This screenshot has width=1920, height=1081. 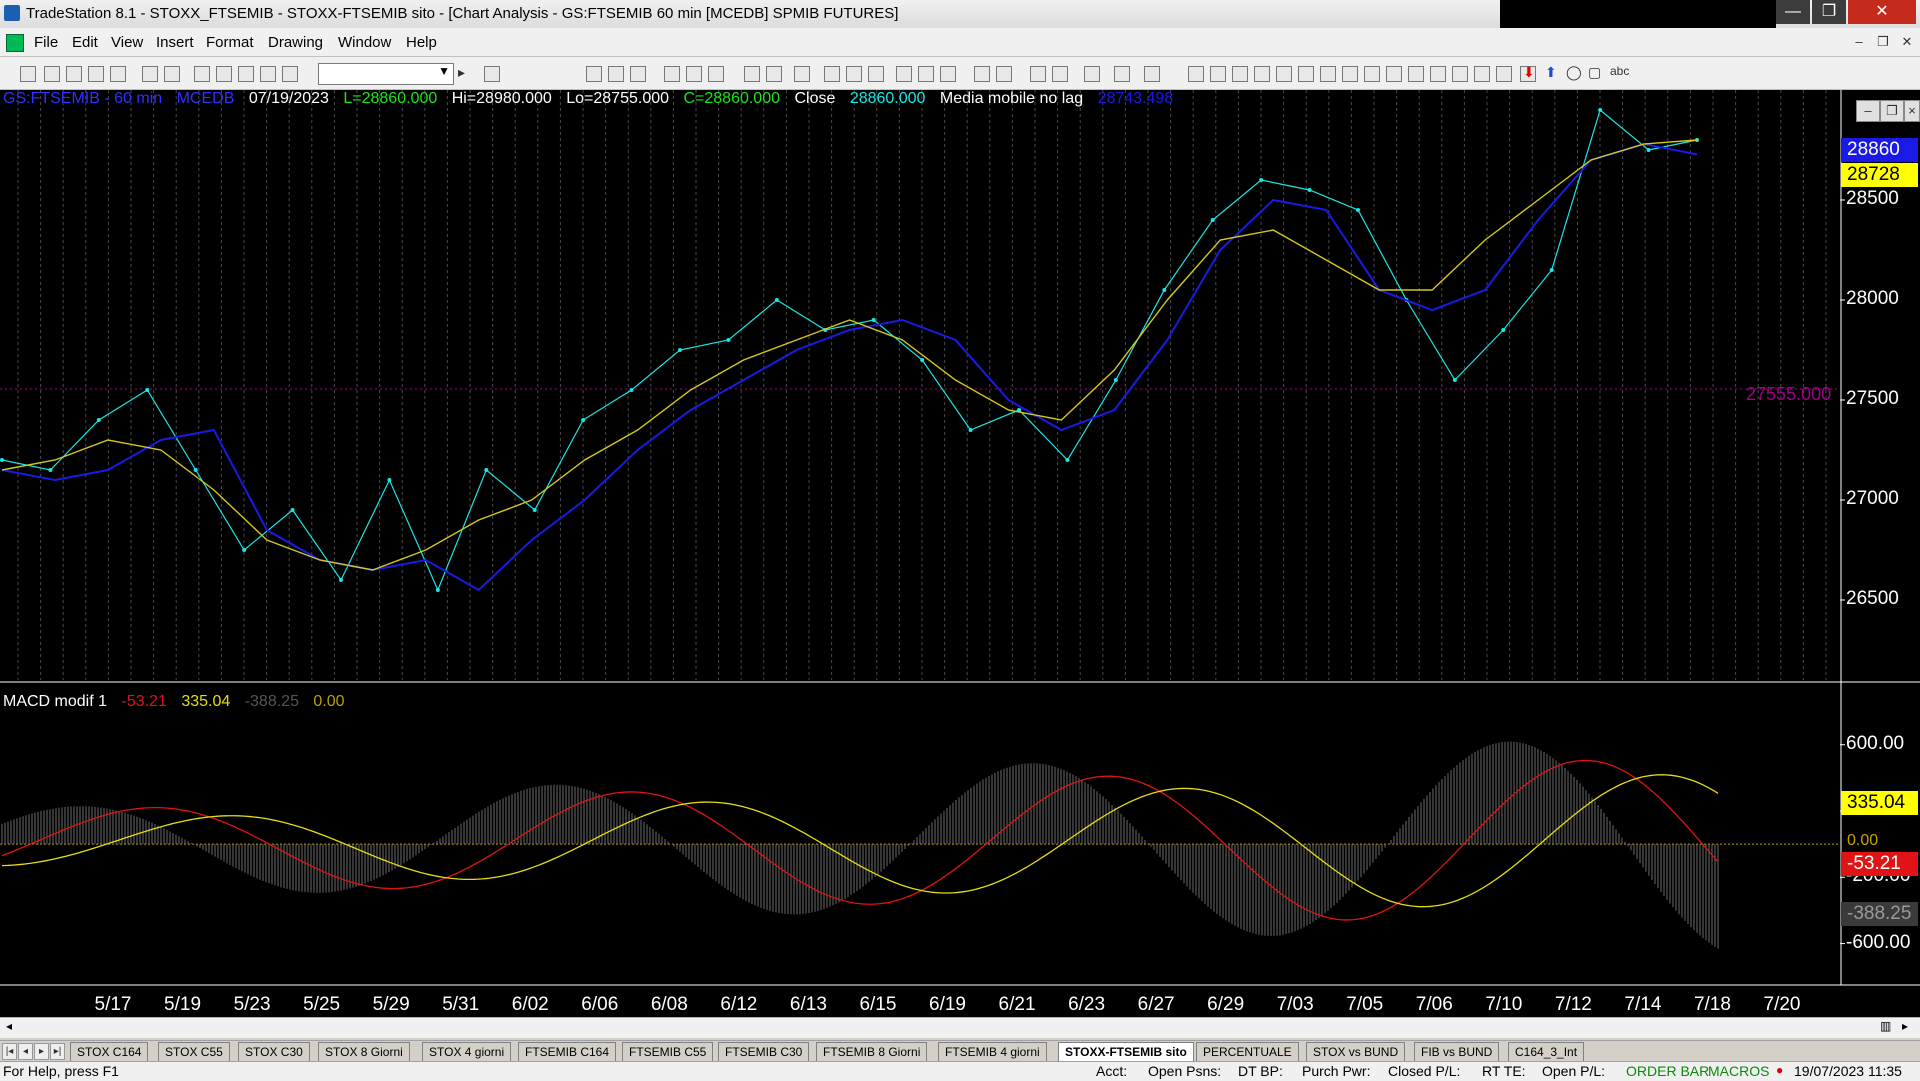 What do you see at coordinates (230, 42) in the screenshot?
I see `menu-format: Format` at bounding box center [230, 42].